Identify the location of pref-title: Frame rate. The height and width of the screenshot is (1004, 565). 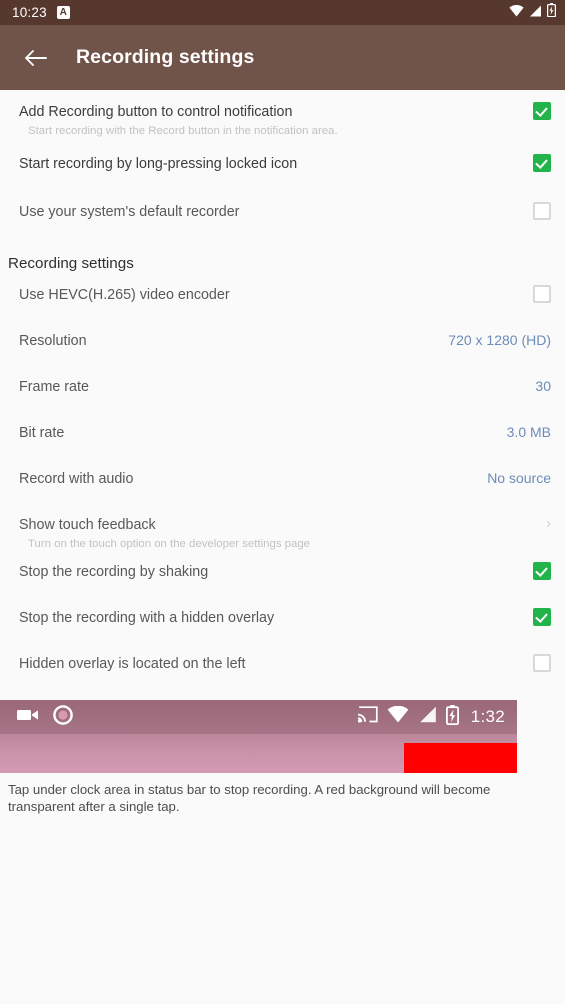
(54, 387).